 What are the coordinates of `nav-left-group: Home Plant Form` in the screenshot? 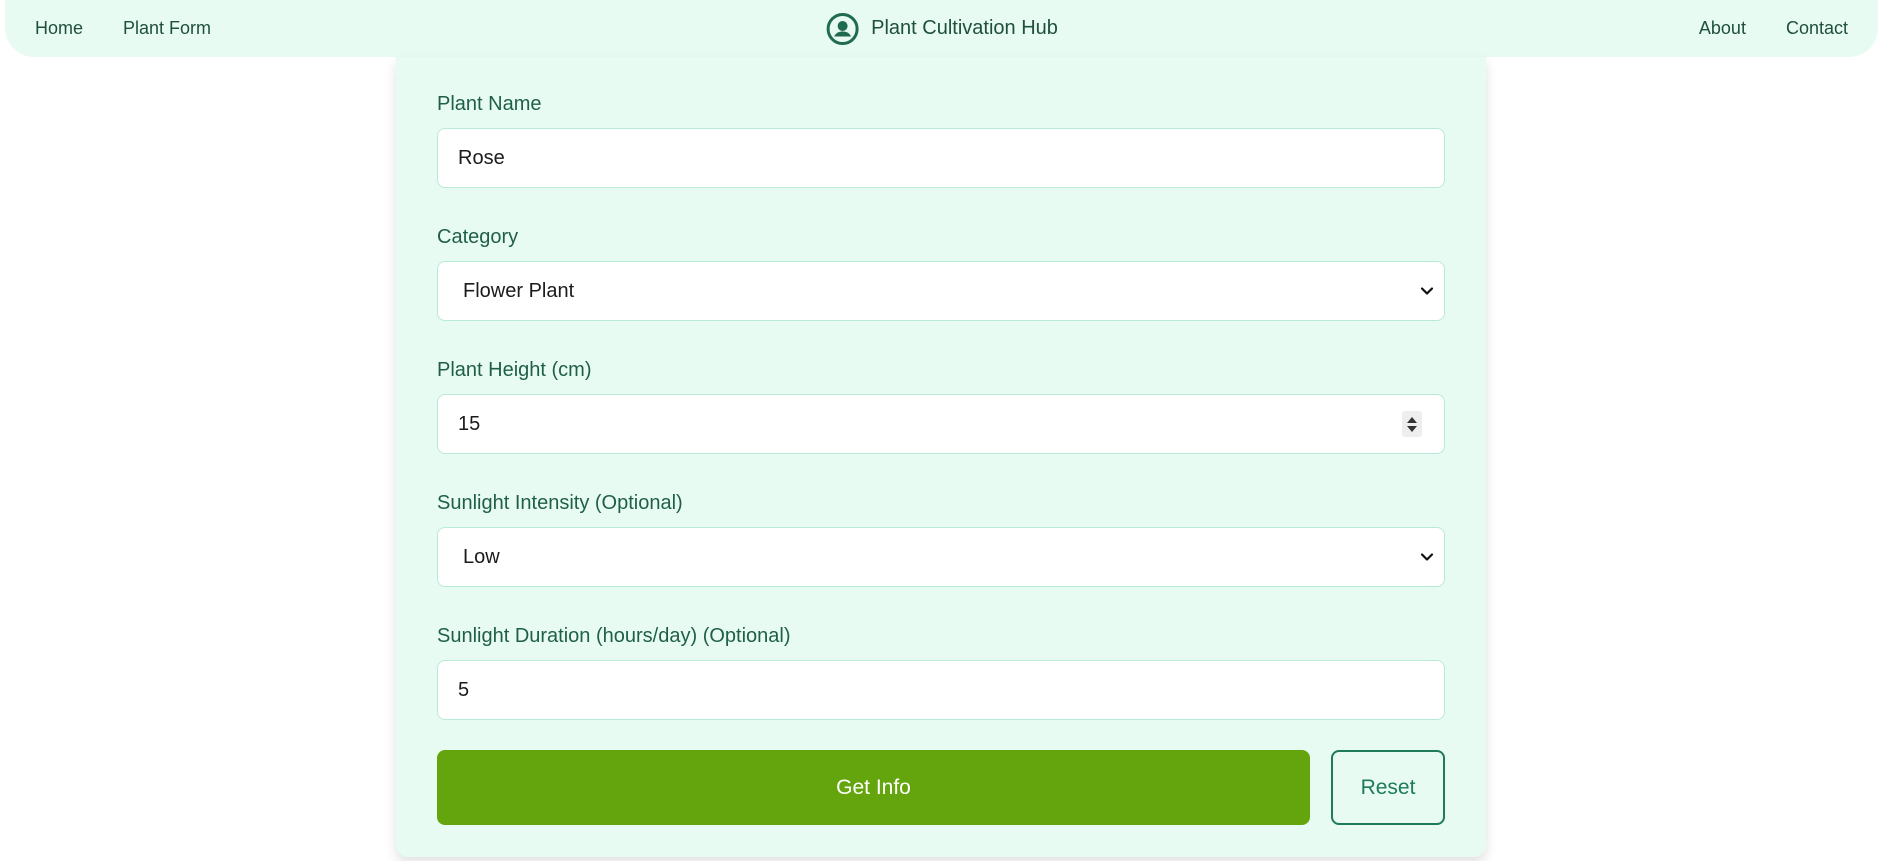 It's located at (123, 28).